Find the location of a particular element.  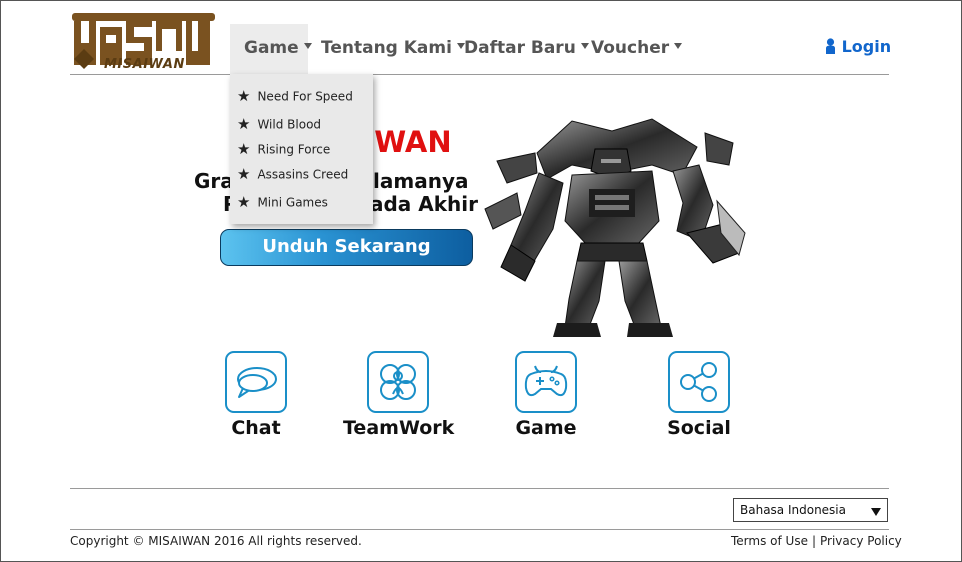

privacy-policy-link: Privacy Policy is located at coordinates (861, 541).